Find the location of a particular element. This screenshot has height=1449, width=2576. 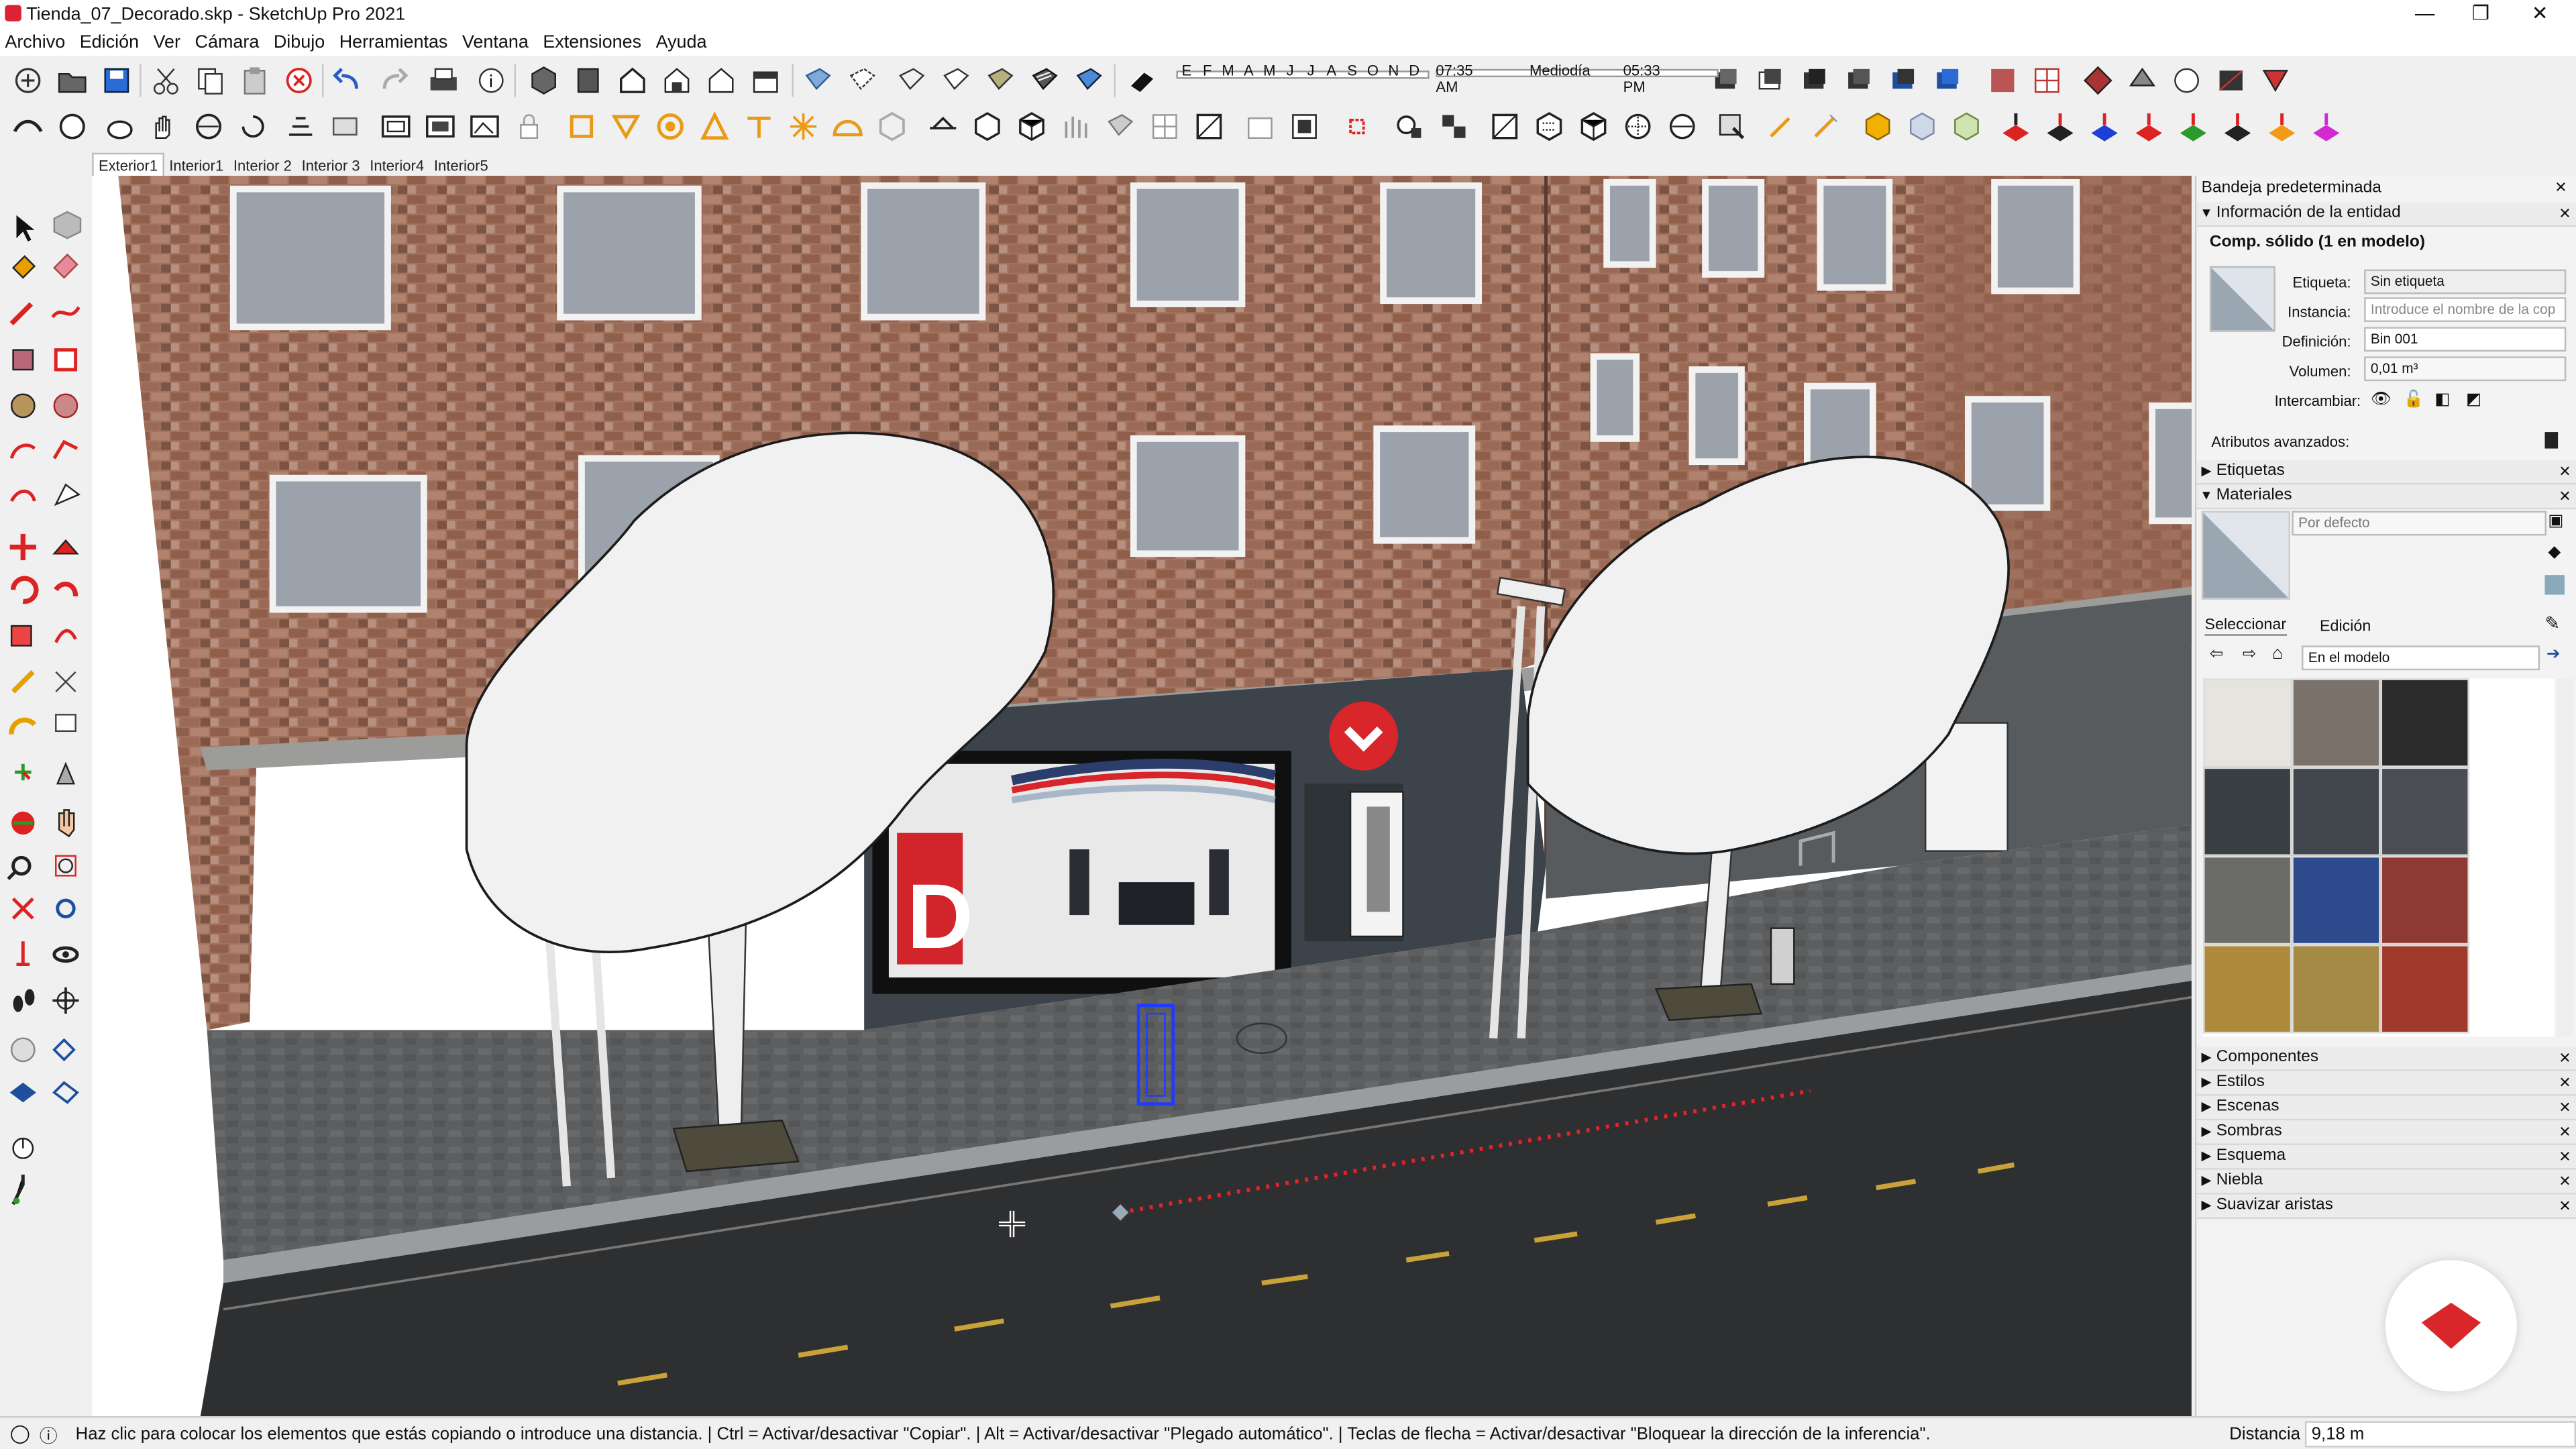

right-view-icon is located at coordinates (677, 80).